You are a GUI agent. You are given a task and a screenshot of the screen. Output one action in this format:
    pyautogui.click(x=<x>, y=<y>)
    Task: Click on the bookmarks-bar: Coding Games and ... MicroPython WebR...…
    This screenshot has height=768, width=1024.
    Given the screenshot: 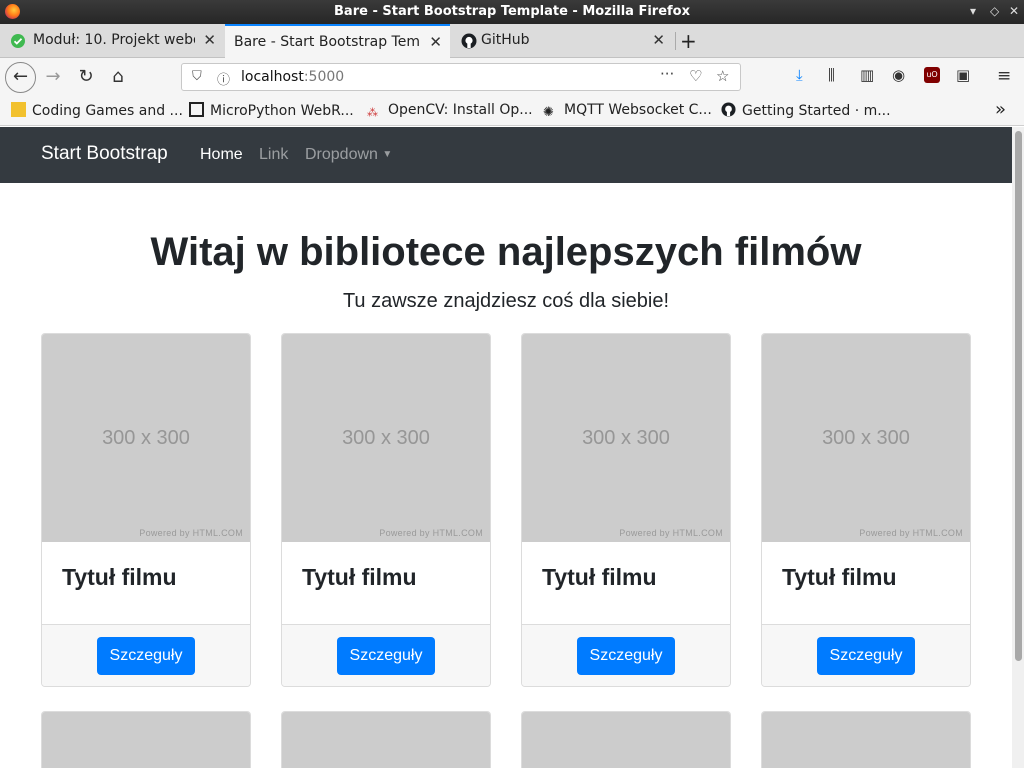 What is the action you would take?
    pyautogui.click(x=512, y=111)
    